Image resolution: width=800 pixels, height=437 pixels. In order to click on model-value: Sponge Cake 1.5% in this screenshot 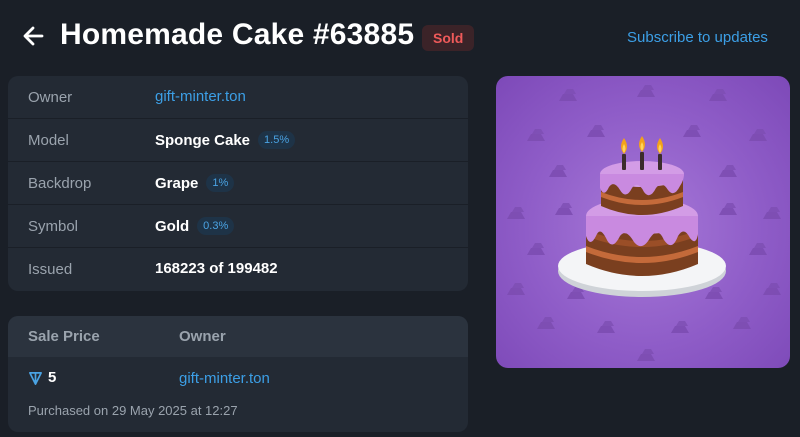, I will do `click(225, 140)`.